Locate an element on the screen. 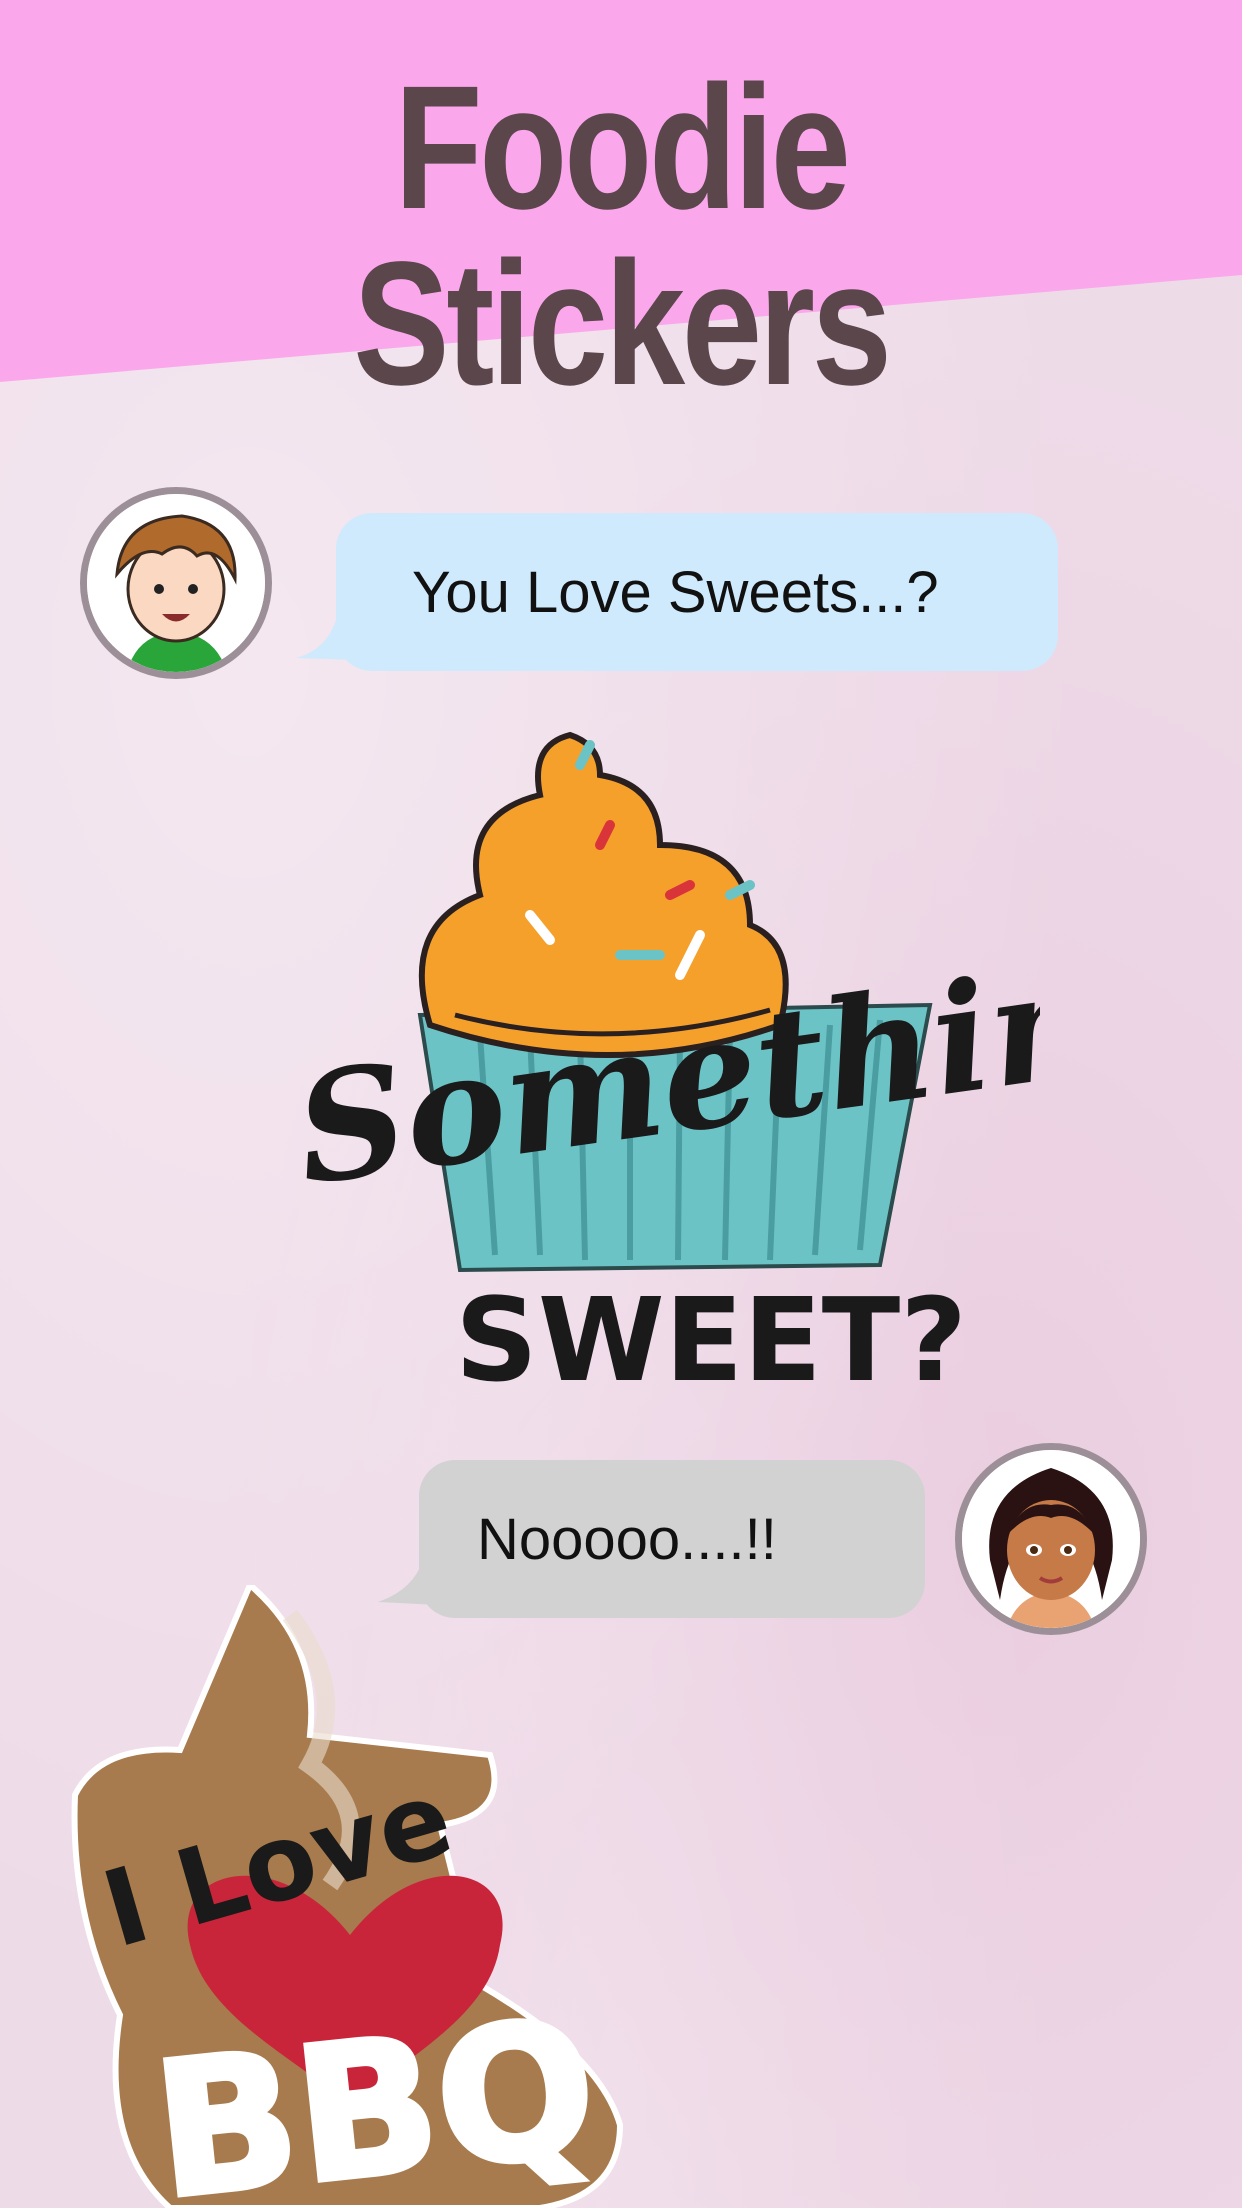 The height and width of the screenshot is (2208, 1242). chat-bubble-incoming: You Love Sweets...? is located at coordinates (697, 592).